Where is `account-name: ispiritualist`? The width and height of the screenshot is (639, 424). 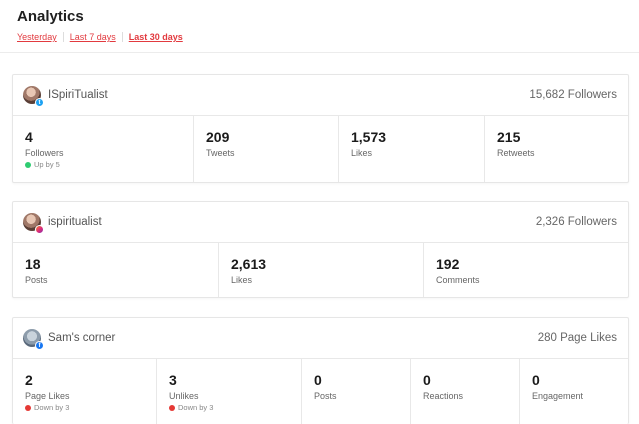
account-name: ispiritualist is located at coordinates (75, 222).